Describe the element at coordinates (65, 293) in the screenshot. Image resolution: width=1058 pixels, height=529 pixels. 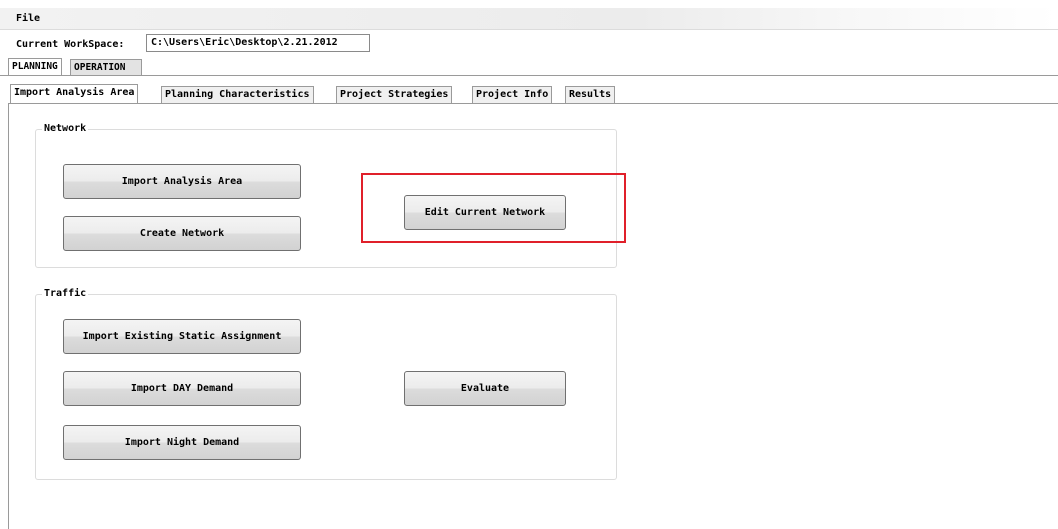
I see `traffic-group-title: Traffic` at that location.